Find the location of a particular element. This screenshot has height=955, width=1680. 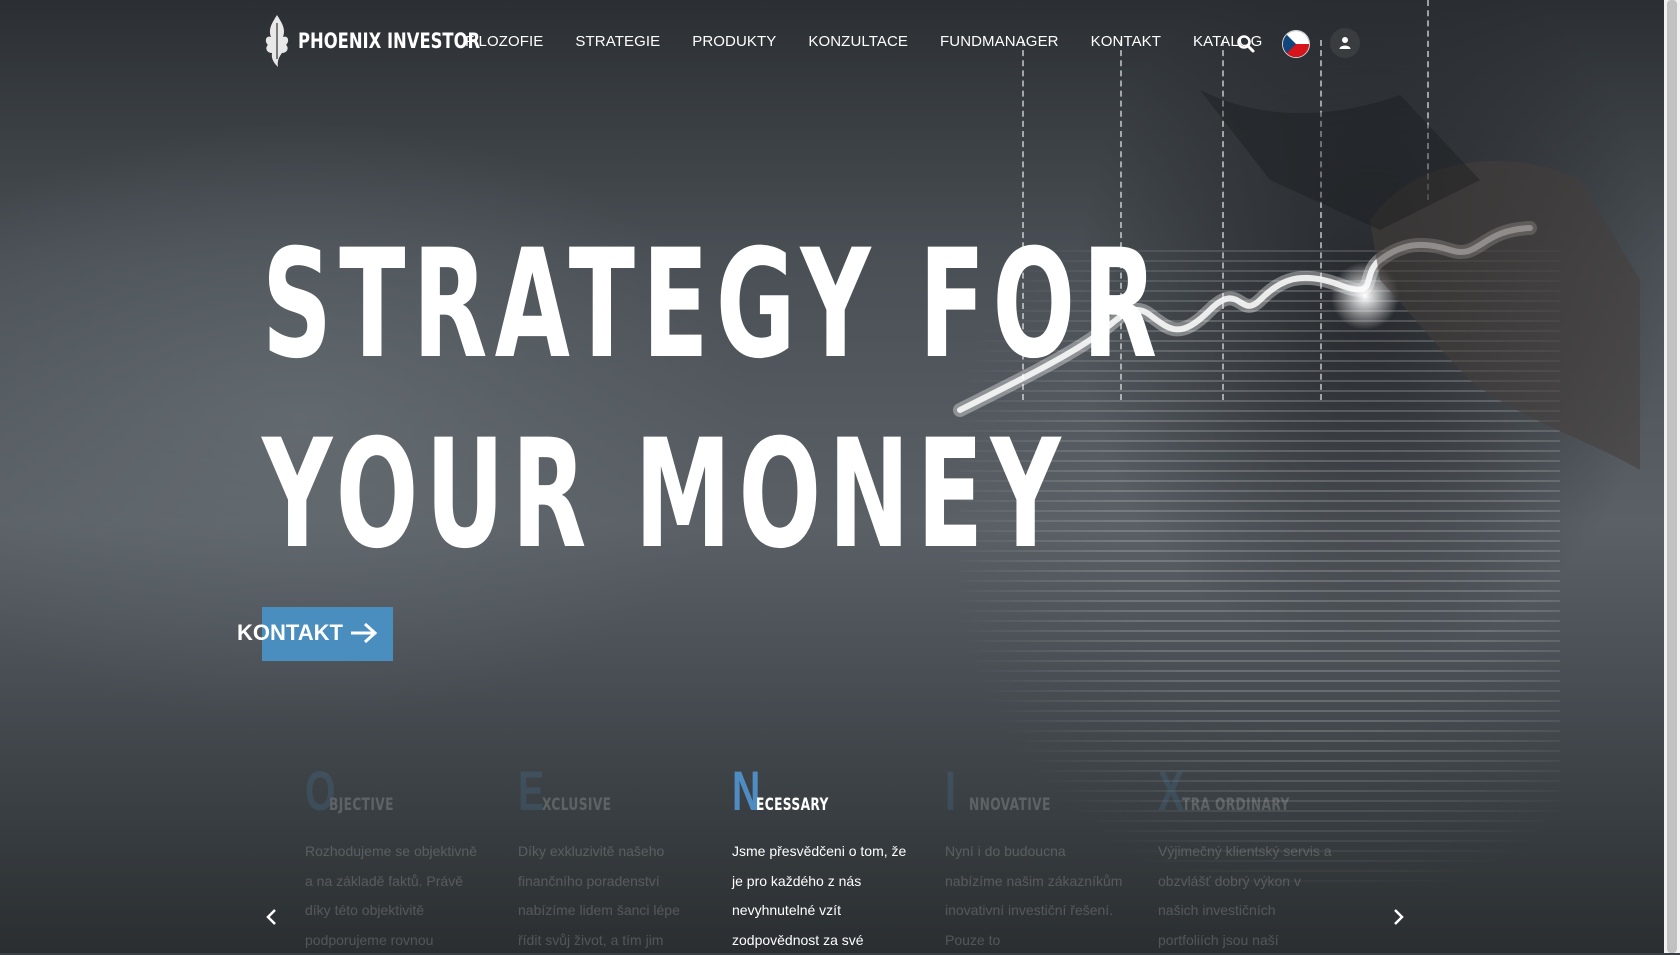

phoenix-icon is located at coordinates (277, 41).